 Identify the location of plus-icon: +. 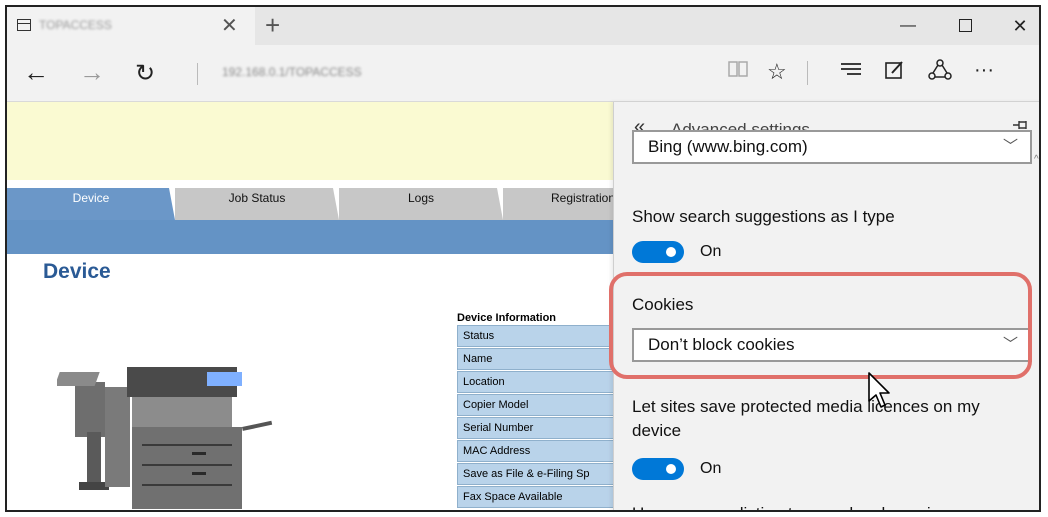
(272, 25).